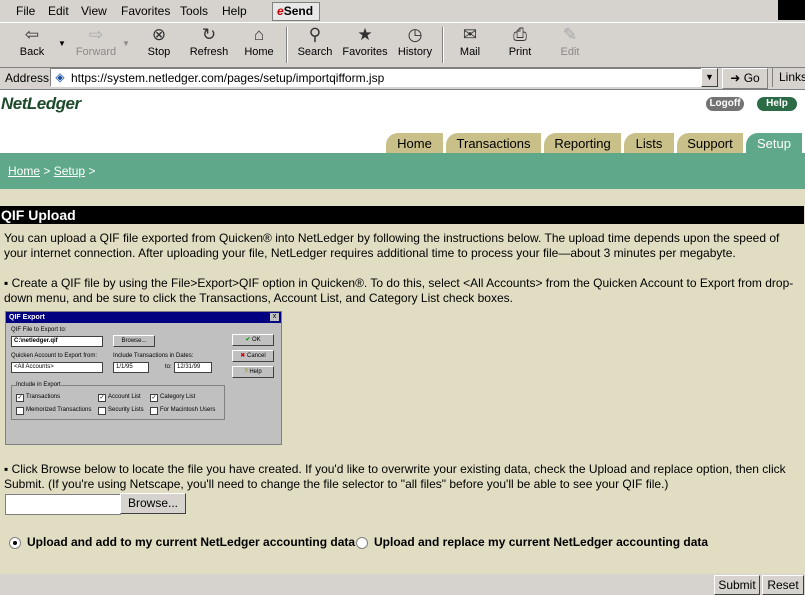  What do you see at coordinates (154, 398) in the screenshot?
I see `dialog-check-category-list: ✓` at bounding box center [154, 398].